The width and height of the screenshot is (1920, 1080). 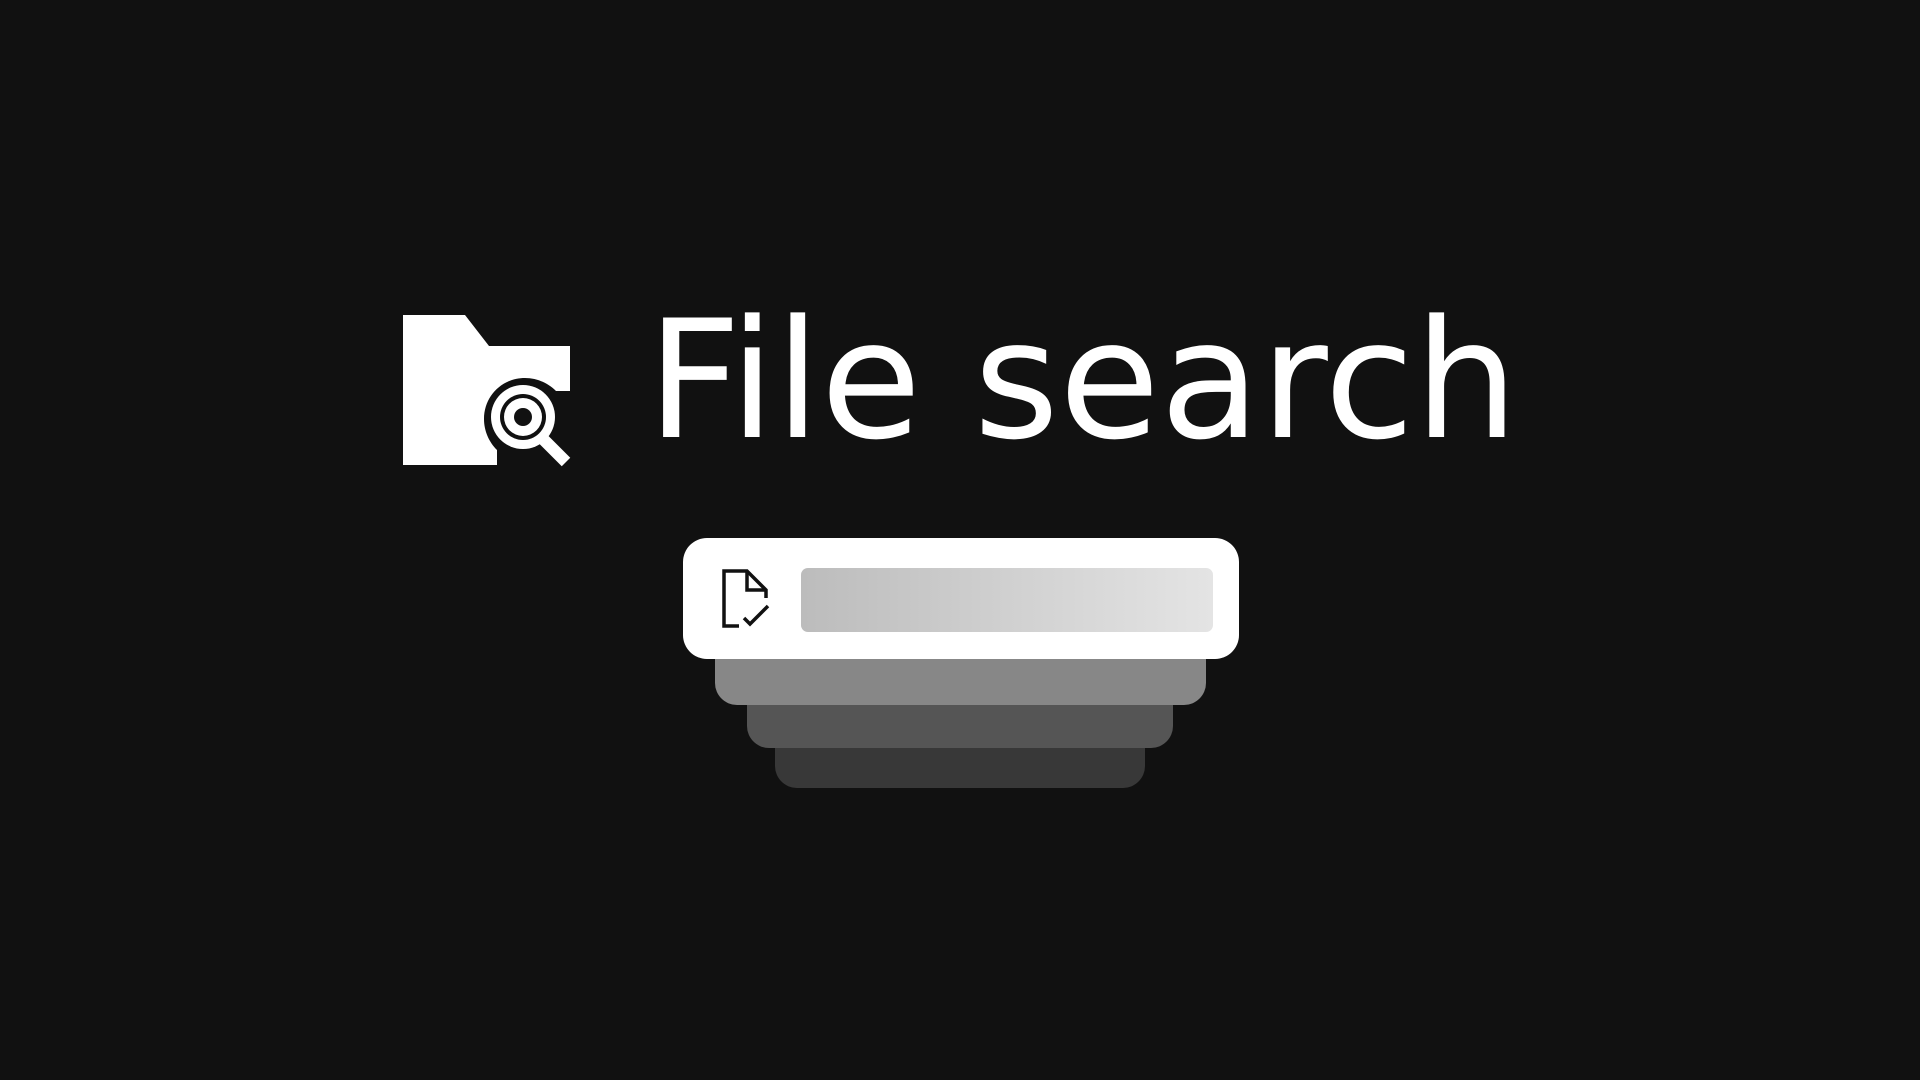 I want to click on folder-search-icon, so click(x=487, y=391).